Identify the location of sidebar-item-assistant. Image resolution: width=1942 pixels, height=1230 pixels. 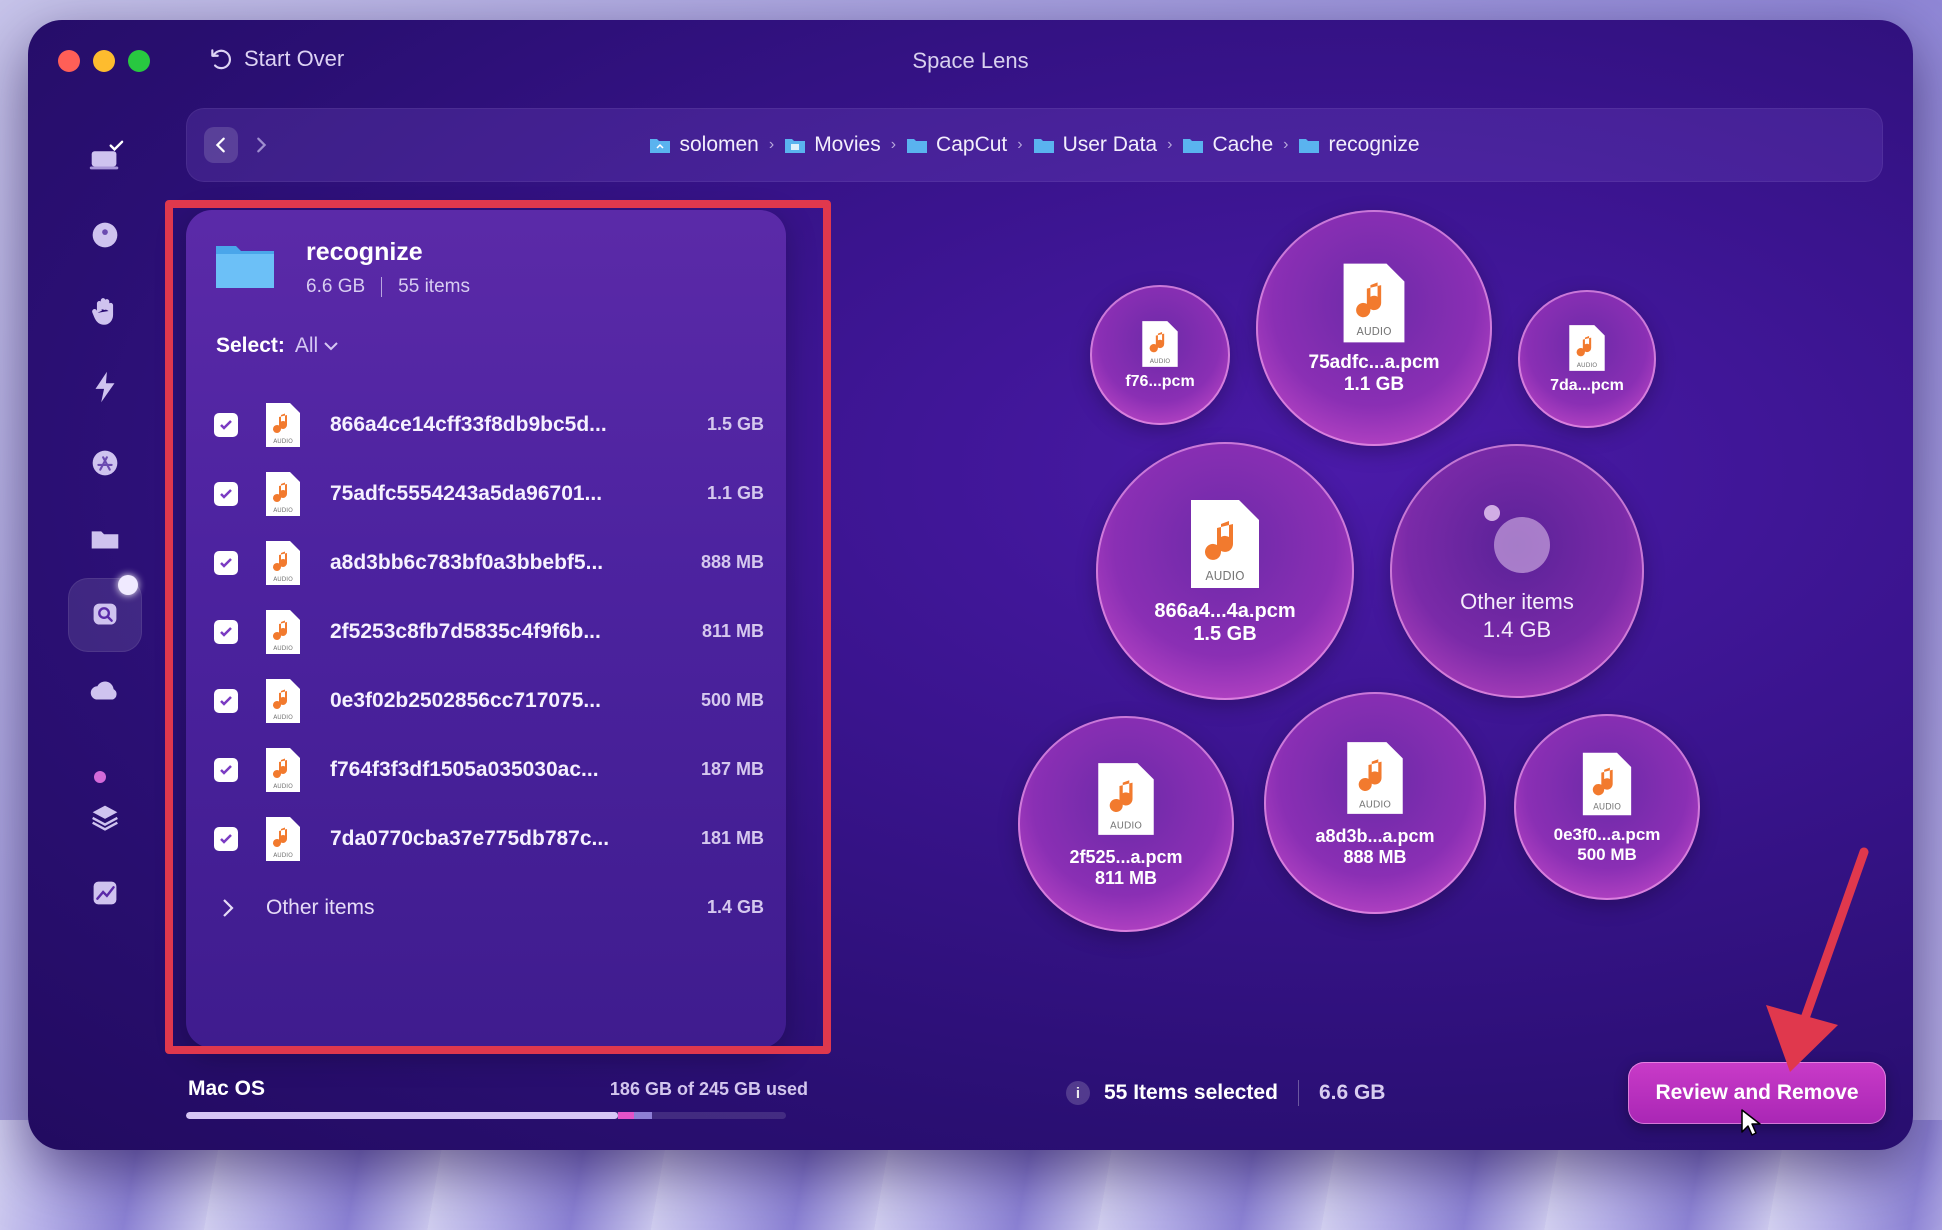
(105, 817).